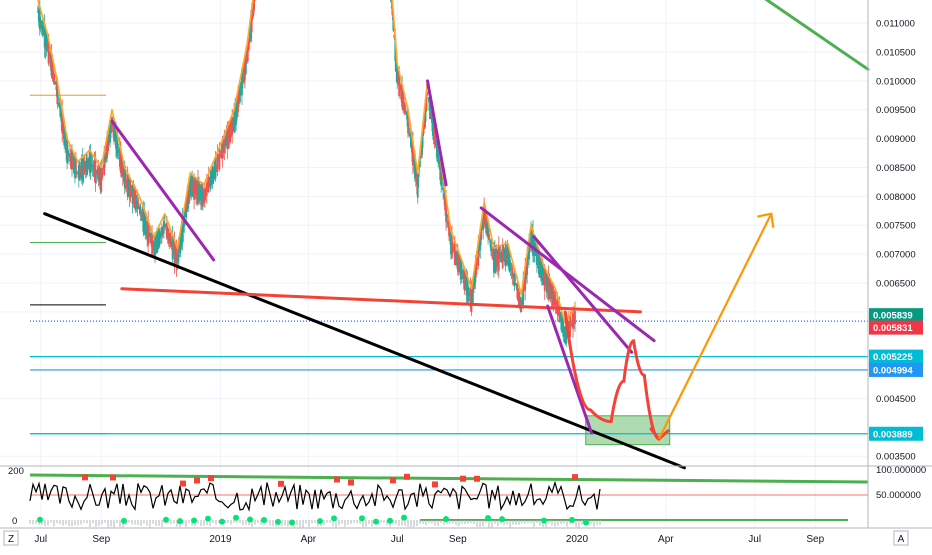 Image resolution: width=932 pixels, height=555 pixels. I want to click on auto-scale-button-label: A, so click(901, 539).